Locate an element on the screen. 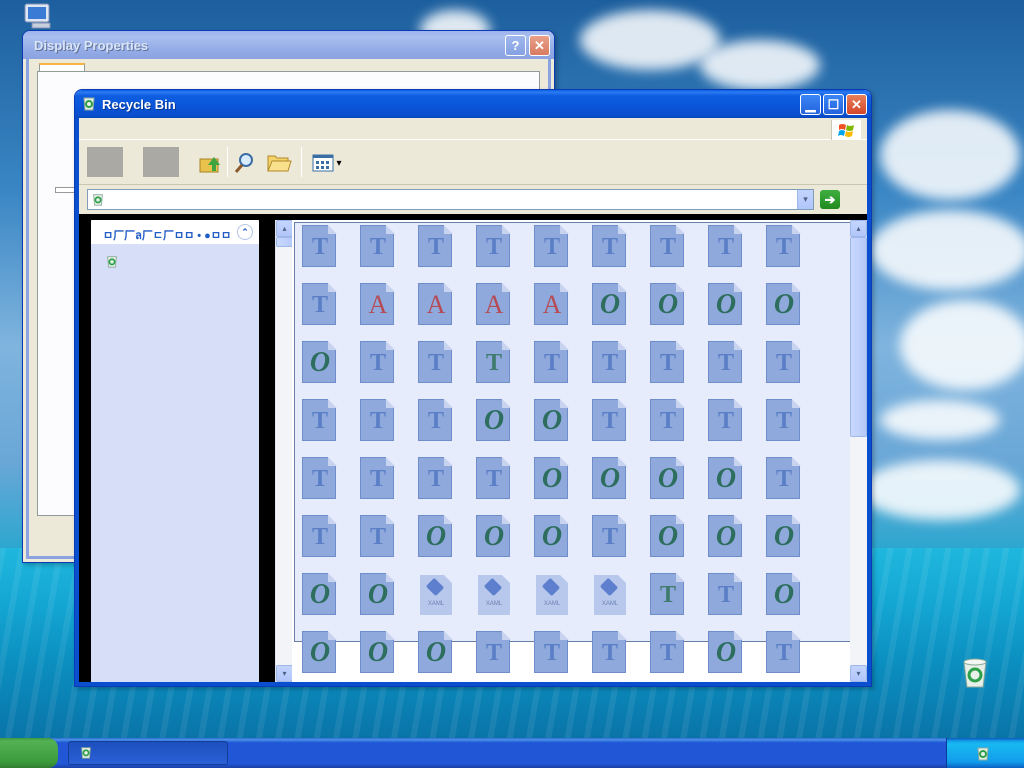 The width and height of the screenshot is (1024, 768). network-icon is located at coordinates (983, 754).